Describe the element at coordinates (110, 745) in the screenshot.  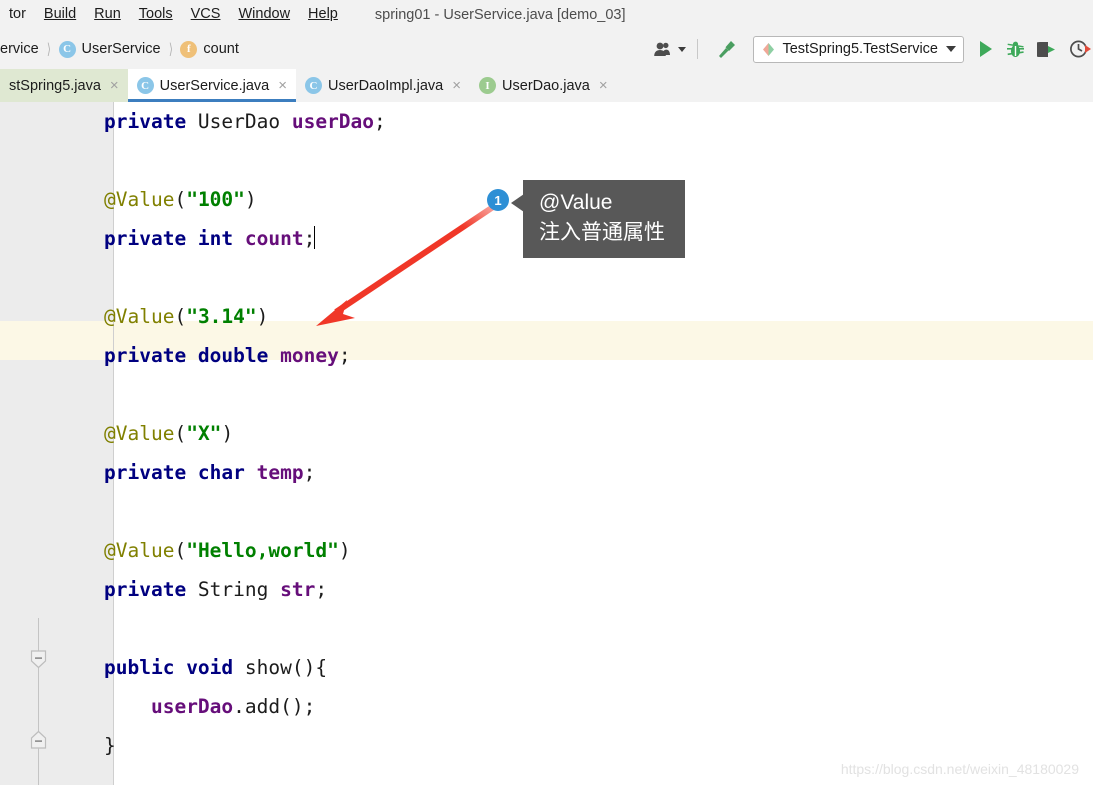
I see `code-token: }` at that location.